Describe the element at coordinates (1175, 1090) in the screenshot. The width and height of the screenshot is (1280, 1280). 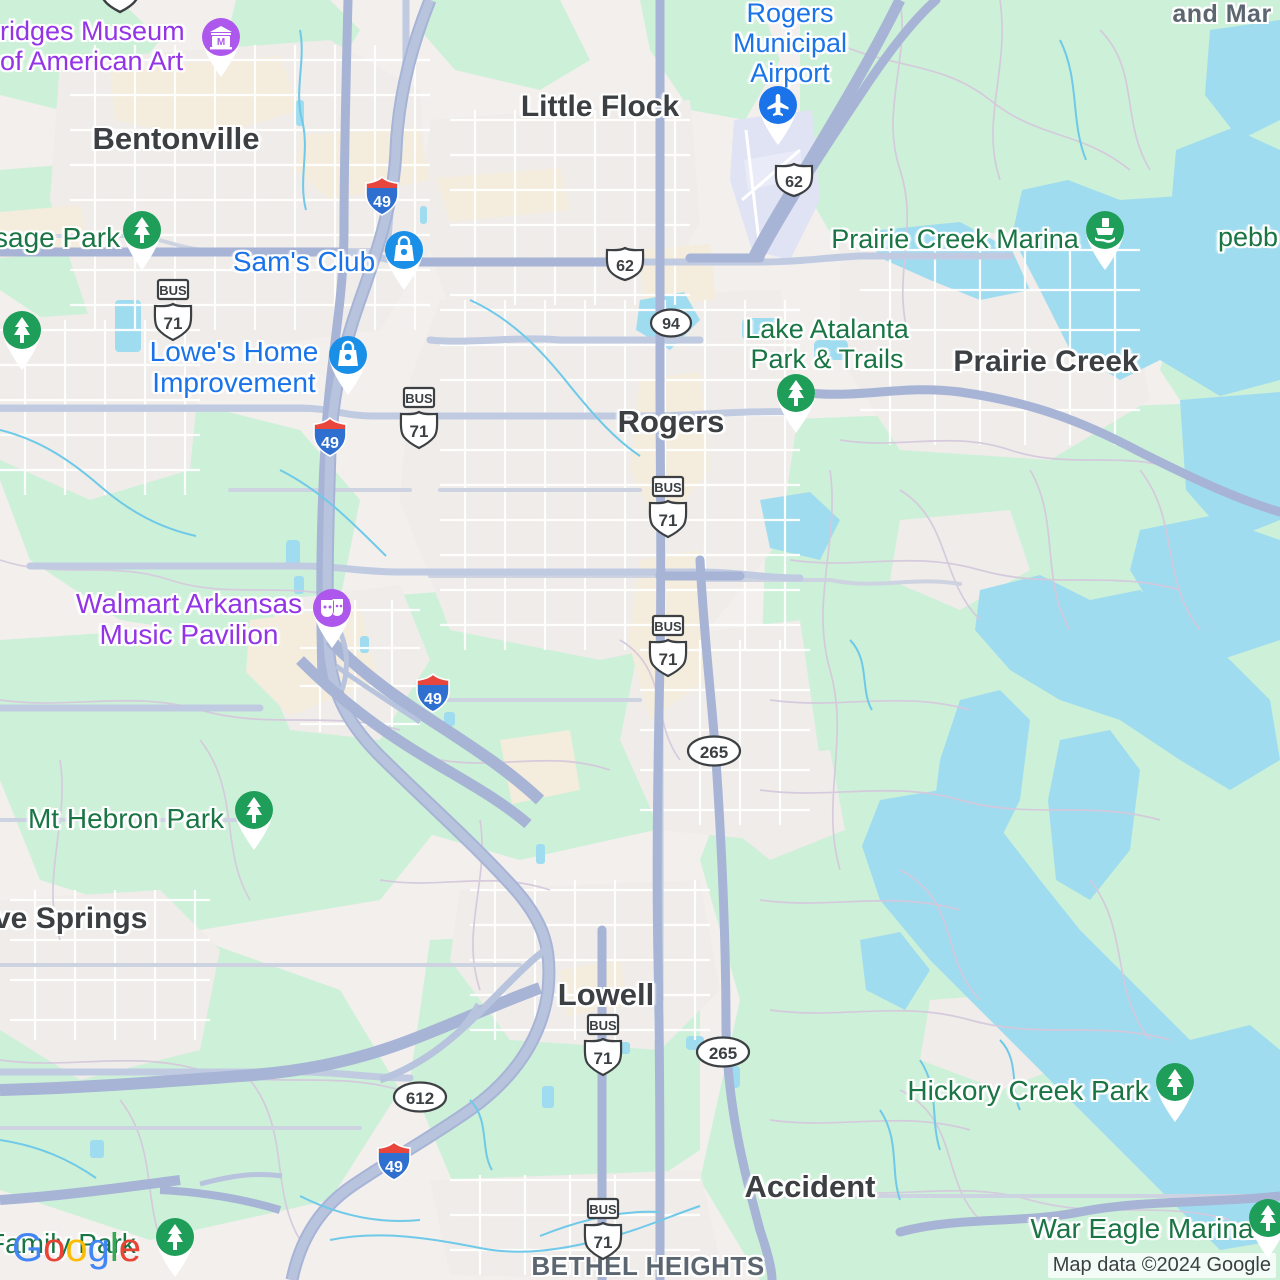
I see `poi-pin-hickory-creek-park` at that location.